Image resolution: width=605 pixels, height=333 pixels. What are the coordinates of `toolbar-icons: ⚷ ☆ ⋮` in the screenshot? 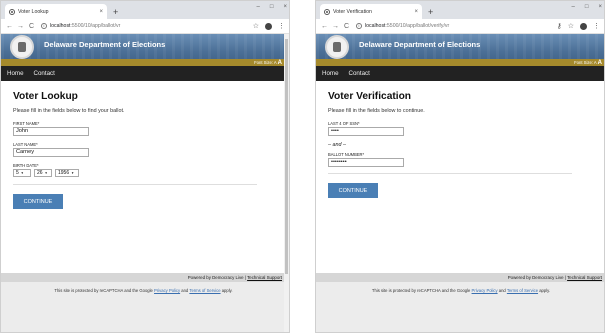 It's located at (578, 26).